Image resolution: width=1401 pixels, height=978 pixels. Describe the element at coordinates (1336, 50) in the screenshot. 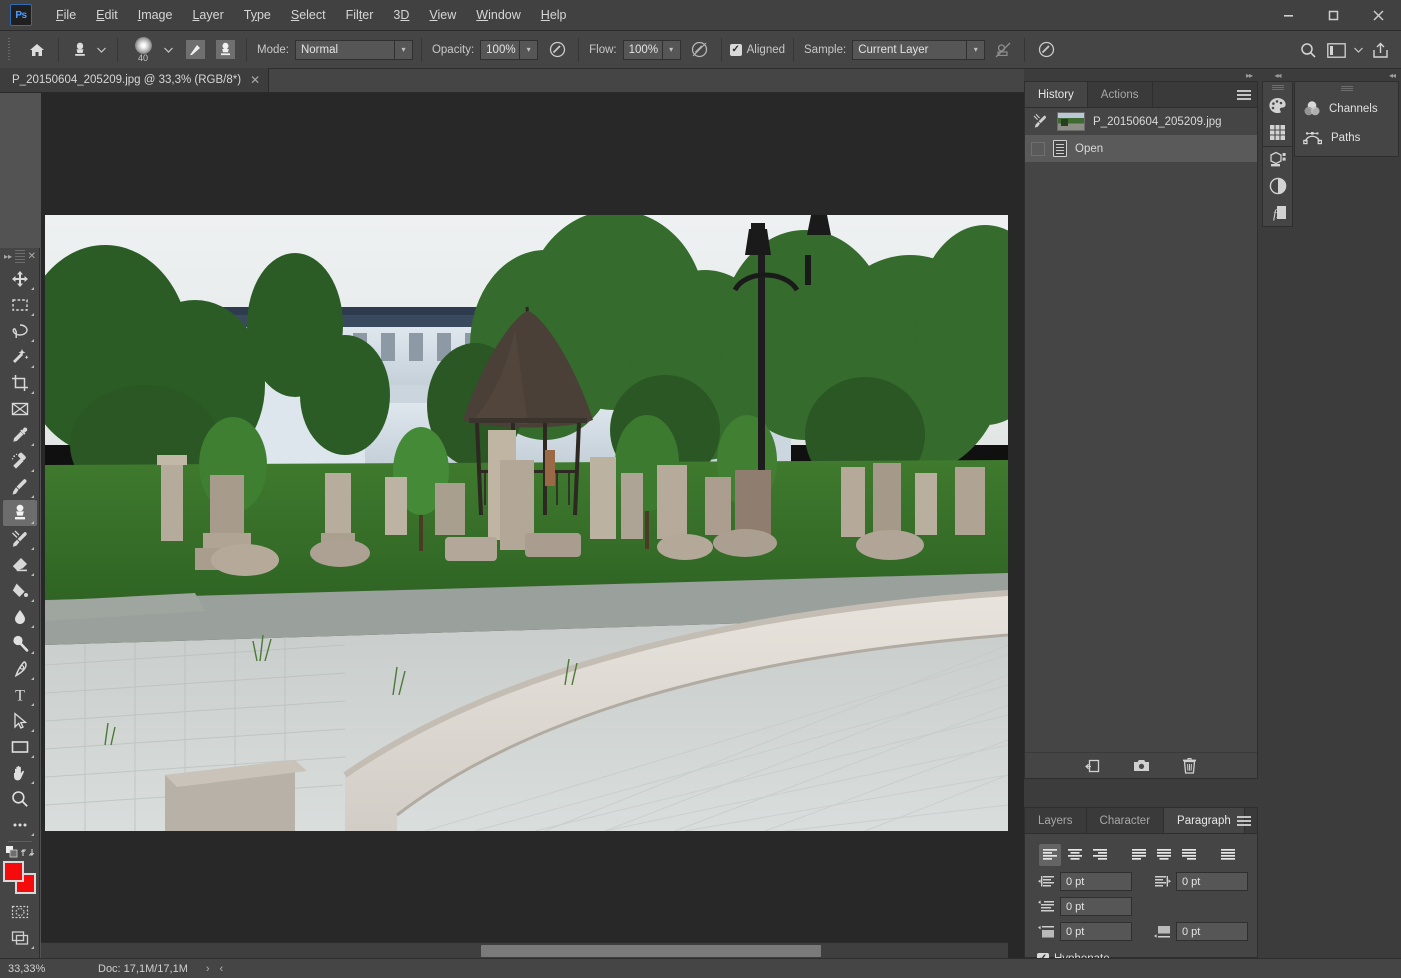

I see `workspace-switcher-icon` at that location.